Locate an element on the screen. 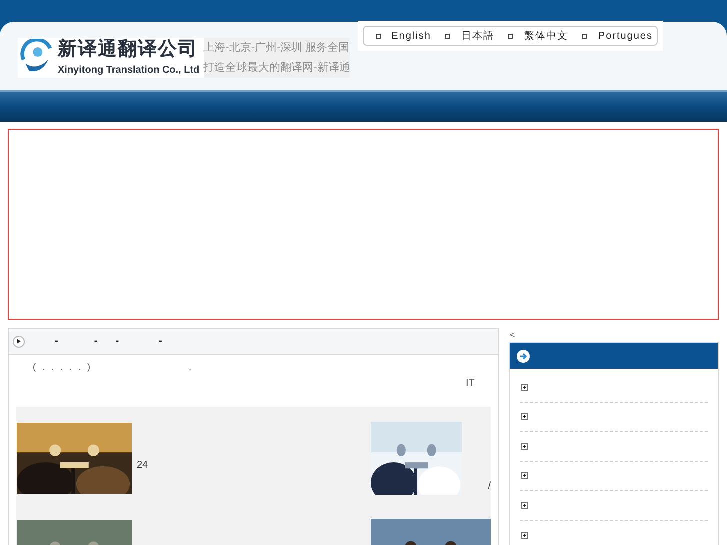  top-mark: < is located at coordinates (512, 335).